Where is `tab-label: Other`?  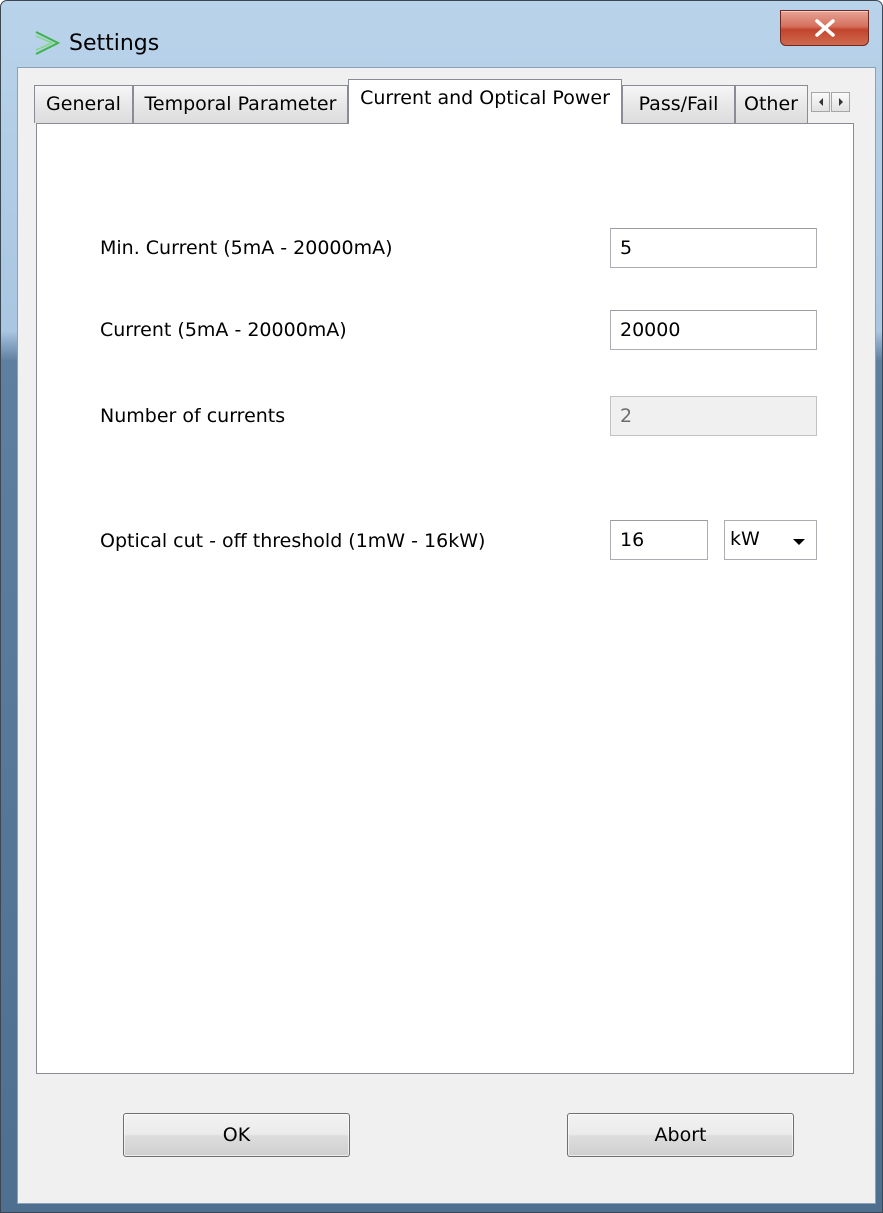 tab-label: Other is located at coordinates (771, 104).